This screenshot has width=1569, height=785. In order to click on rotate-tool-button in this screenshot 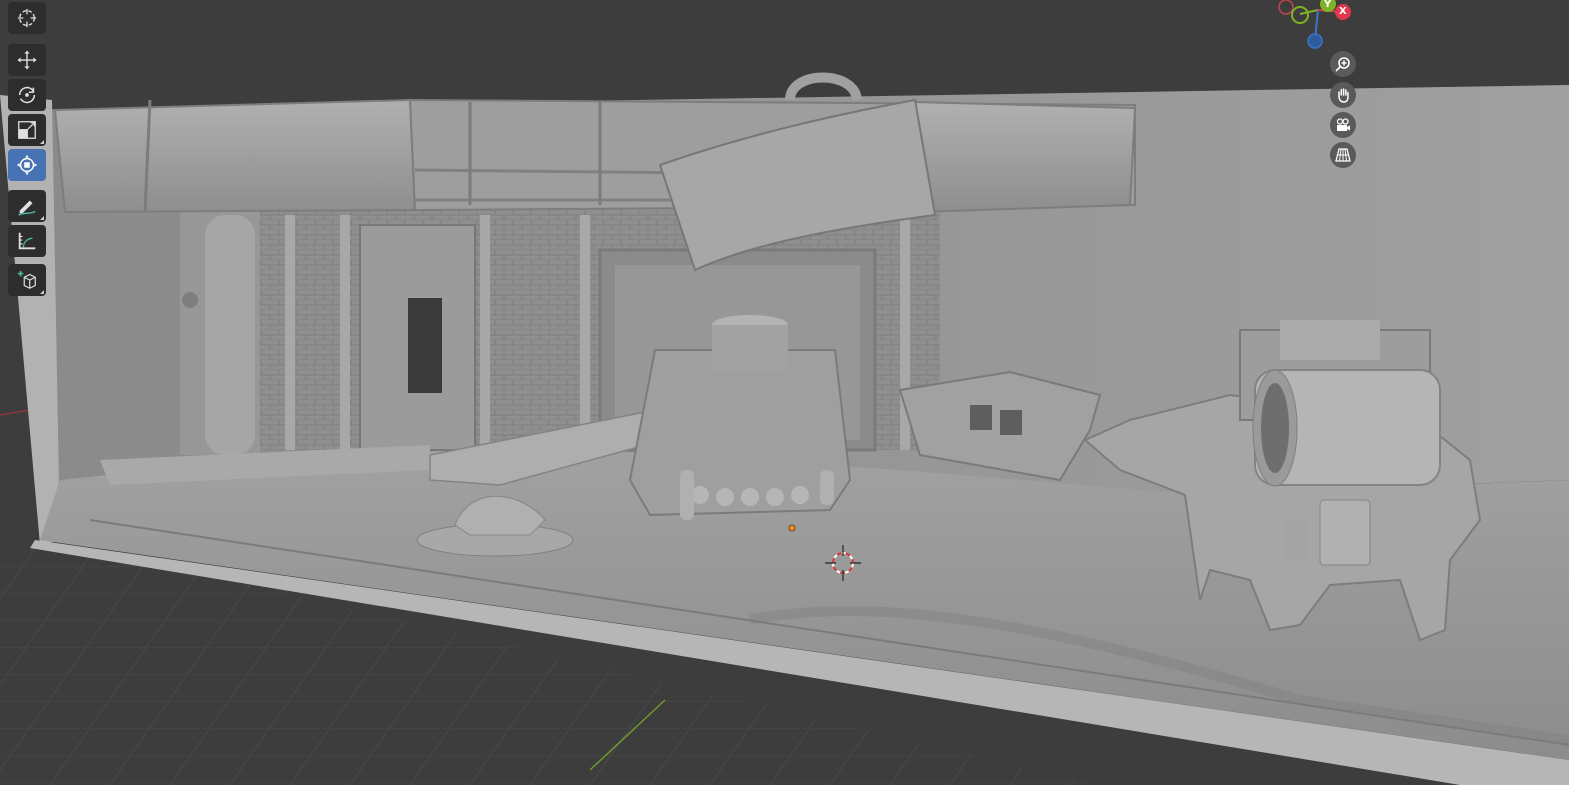, I will do `click(27, 95)`.